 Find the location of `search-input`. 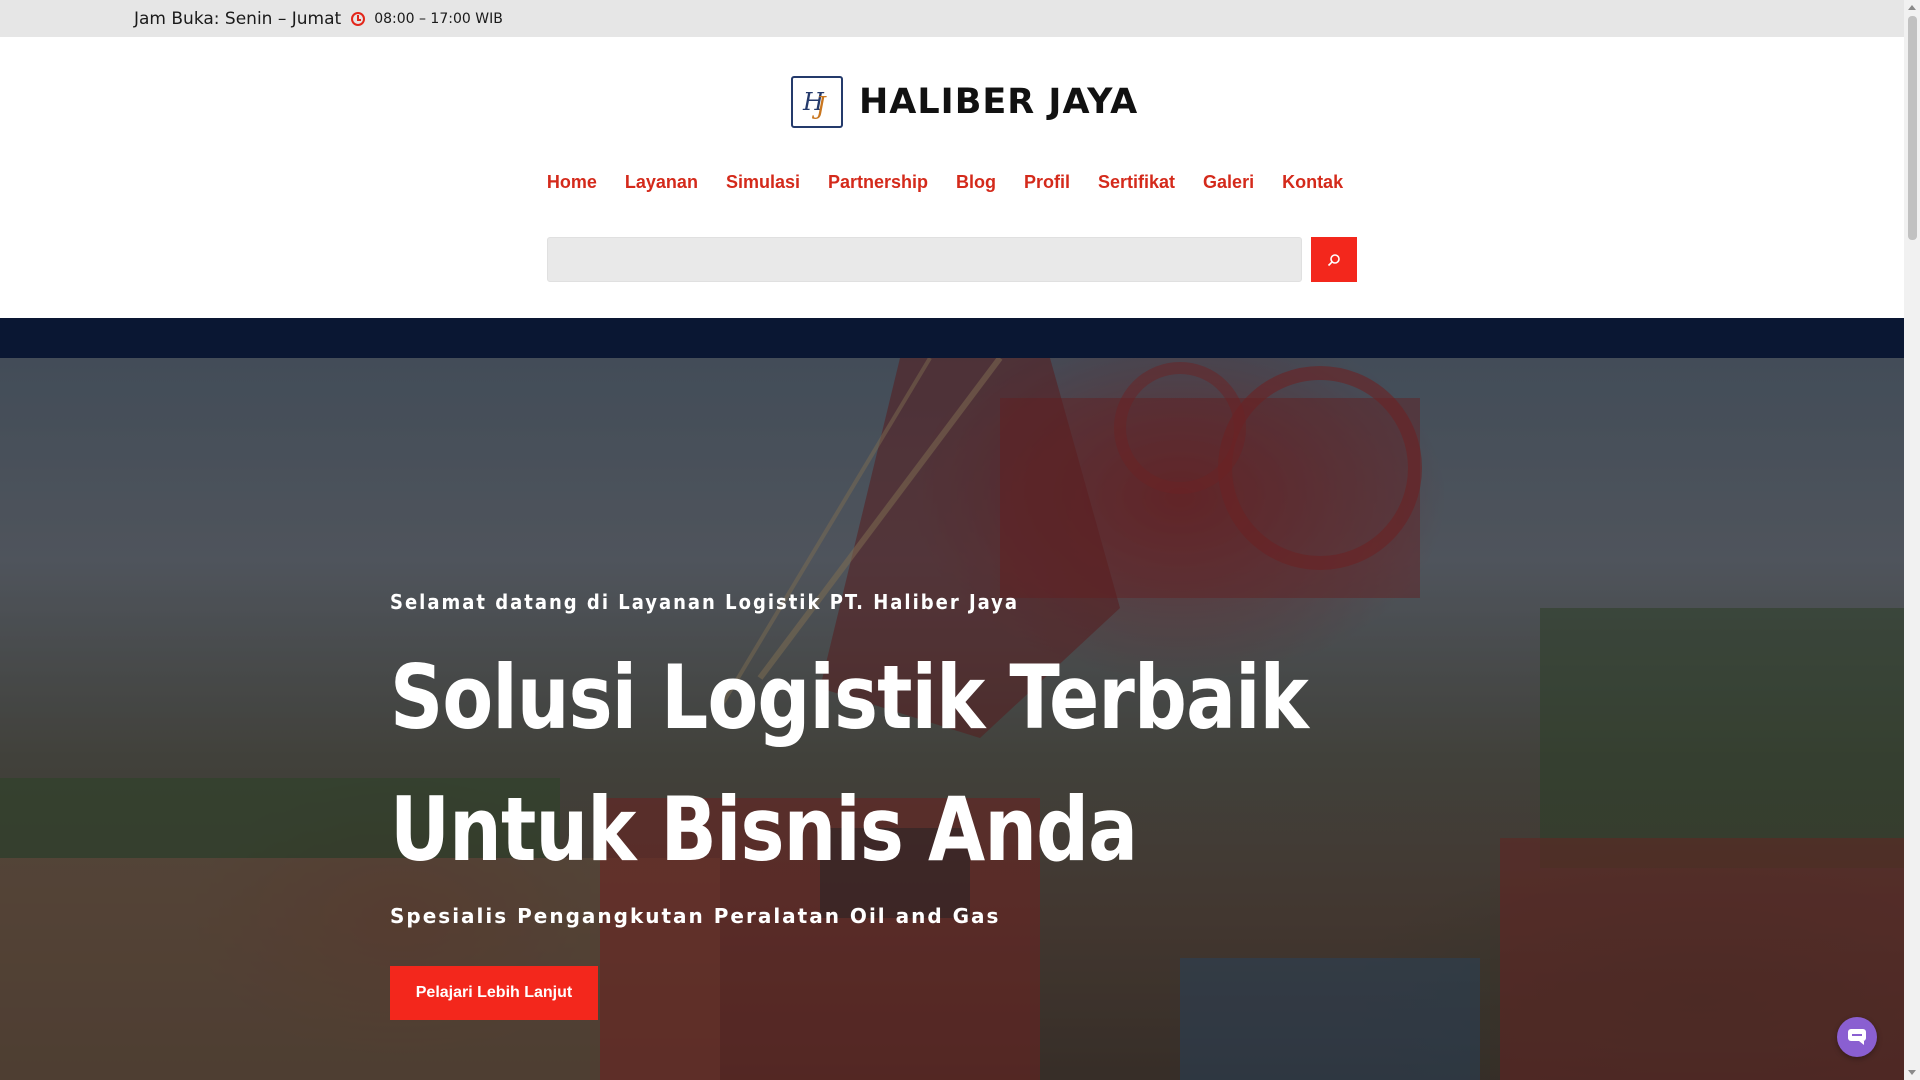

search-input is located at coordinates (924, 259).